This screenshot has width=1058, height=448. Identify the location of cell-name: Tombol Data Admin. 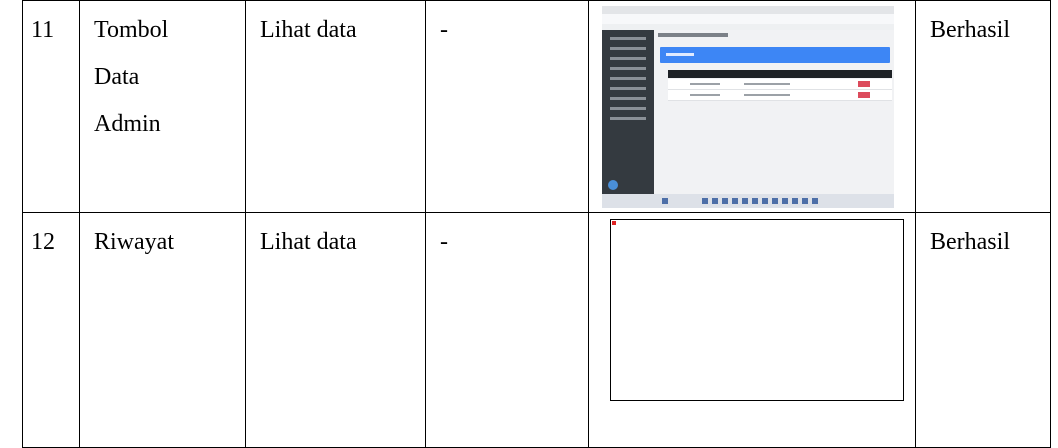
(162, 106).